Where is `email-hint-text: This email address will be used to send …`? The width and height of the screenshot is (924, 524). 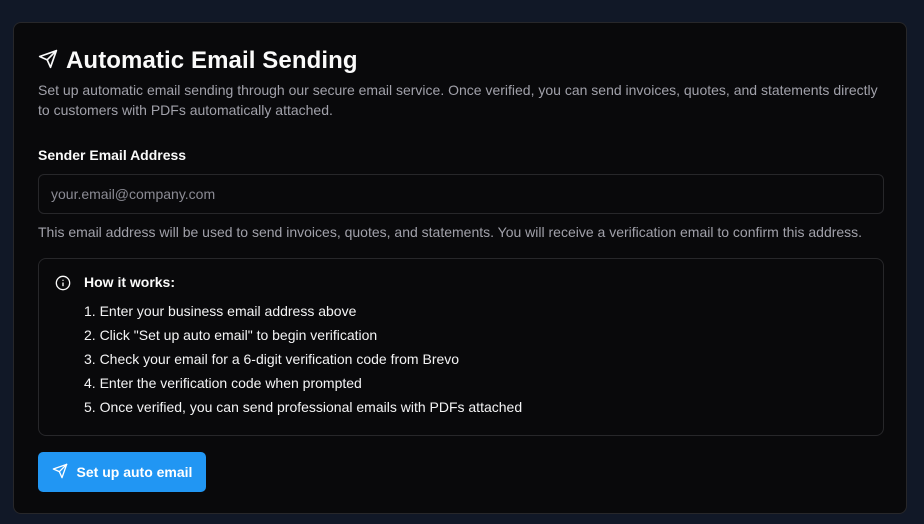 email-hint-text: This email address will be used to send … is located at coordinates (450, 232).